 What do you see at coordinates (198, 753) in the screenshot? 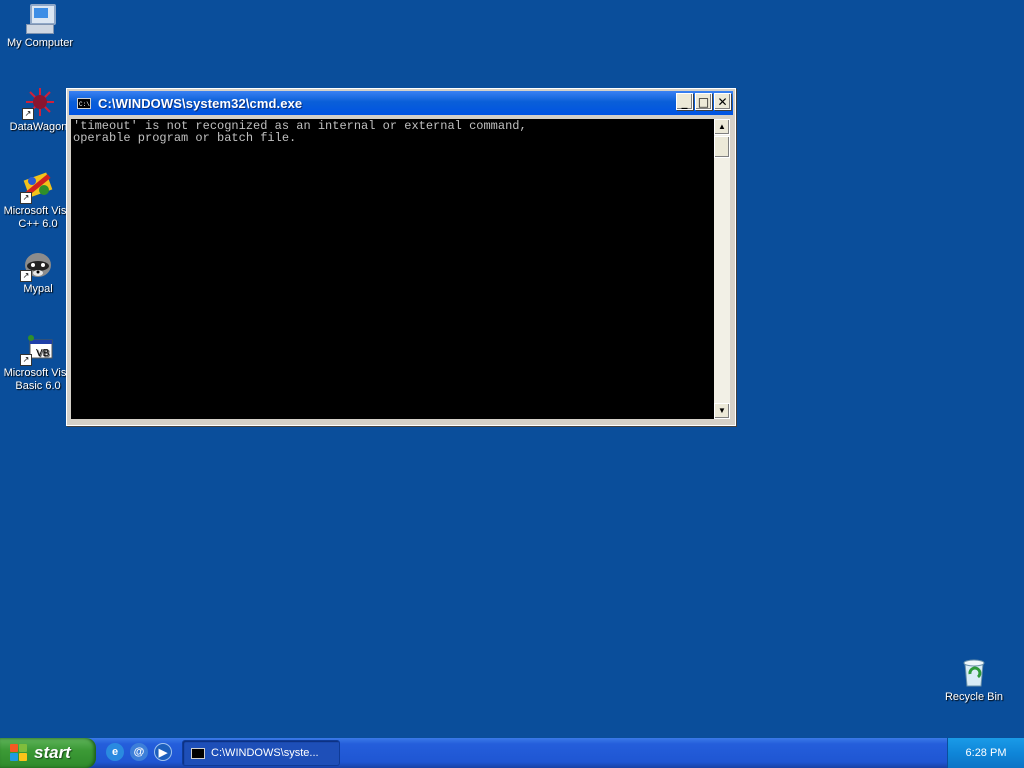
I see `cmd-app-icon` at bounding box center [198, 753].